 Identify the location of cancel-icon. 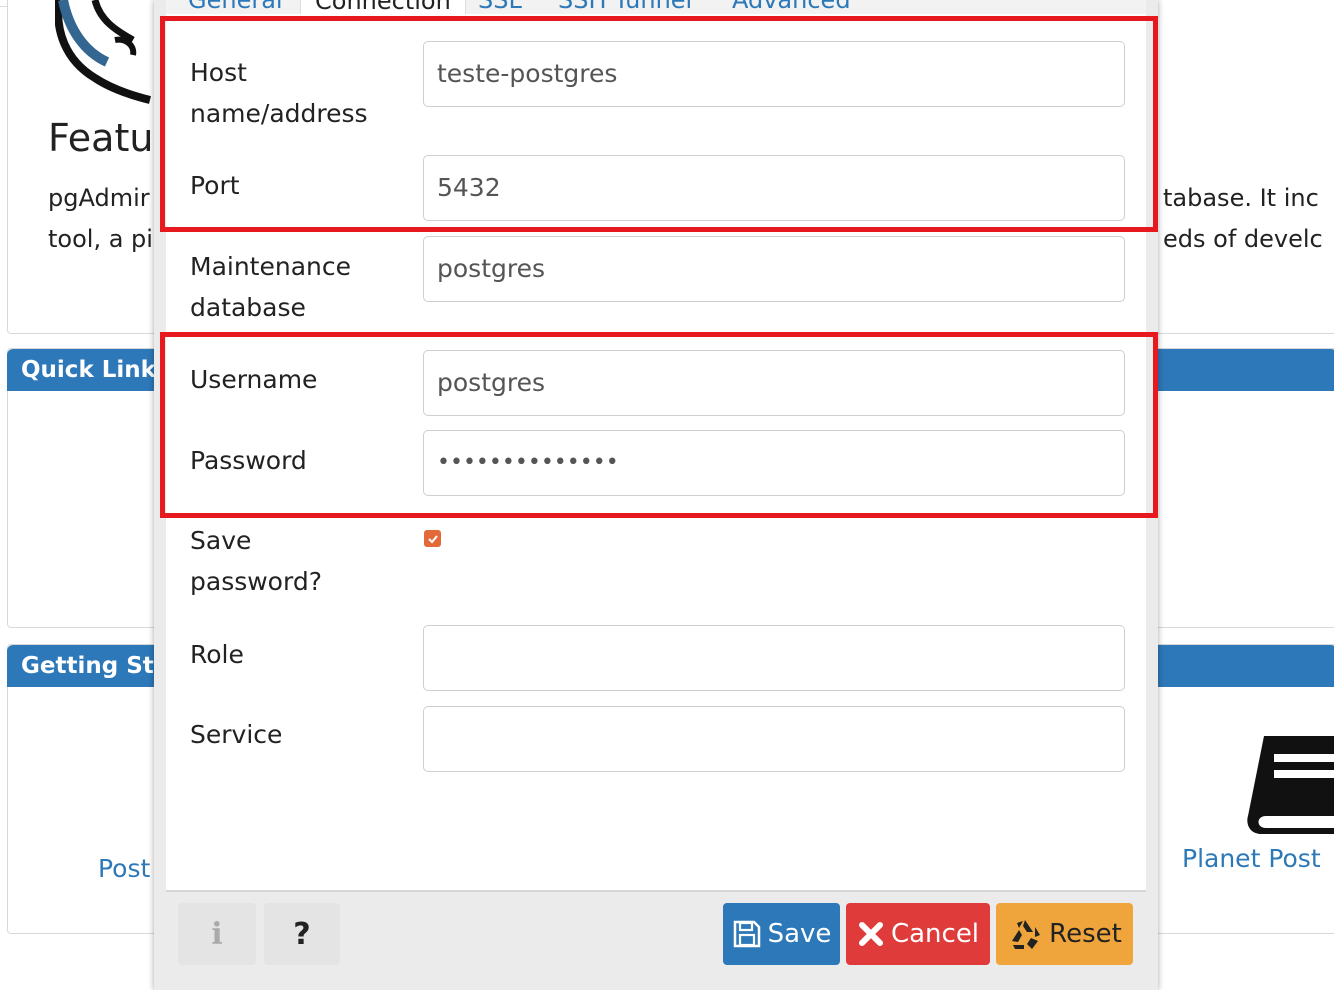
(871, 934).